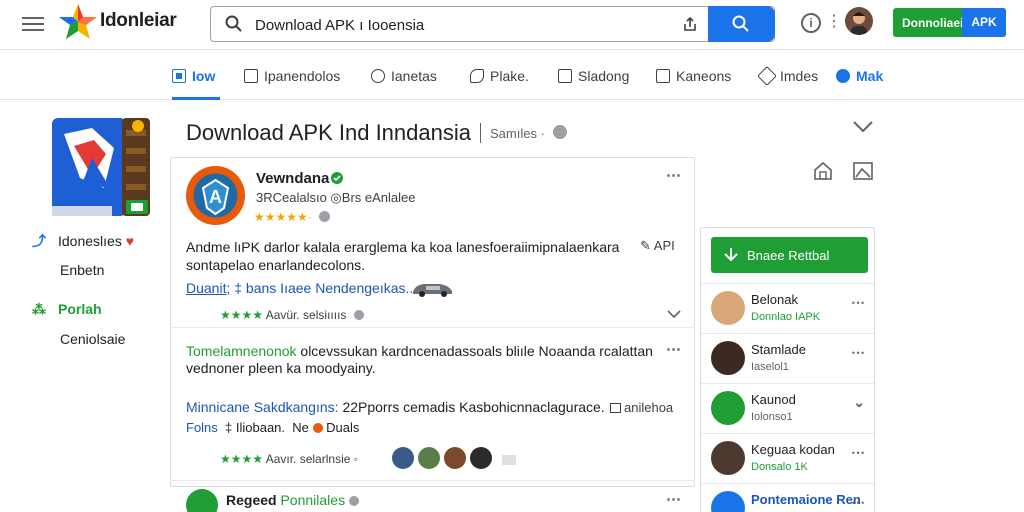 The image size is (1024, 512). Describe the element at coordinates (281, 368) in the screenshot. I see `review-line-2: vednoner pleen ka moodyainy.` at that location.